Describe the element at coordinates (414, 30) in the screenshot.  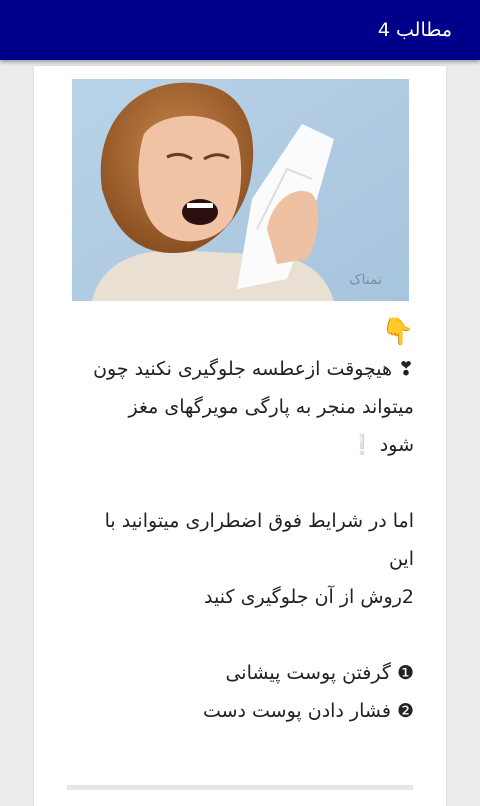
I see `page-title: مطالب 4` at that location.